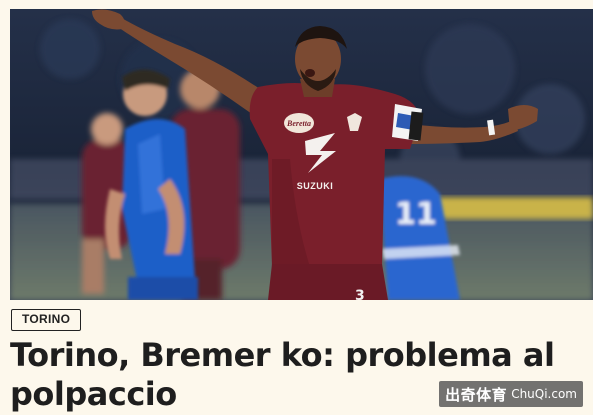 Image resolution: width=593 pixels, height=415 pixels. What do you see at coordinates (416, 214) in the screenshot?
I see `opponent-shirt-number: 11` at bounding box center [416, 214].